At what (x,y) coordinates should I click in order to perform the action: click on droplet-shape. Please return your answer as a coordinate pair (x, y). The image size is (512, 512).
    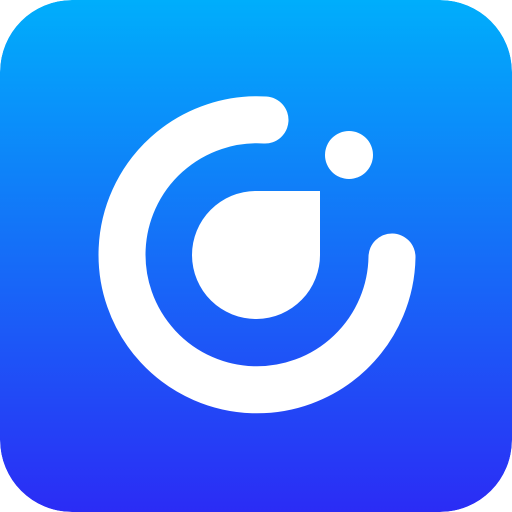
    Looking at the image, I should click on (256, 255).